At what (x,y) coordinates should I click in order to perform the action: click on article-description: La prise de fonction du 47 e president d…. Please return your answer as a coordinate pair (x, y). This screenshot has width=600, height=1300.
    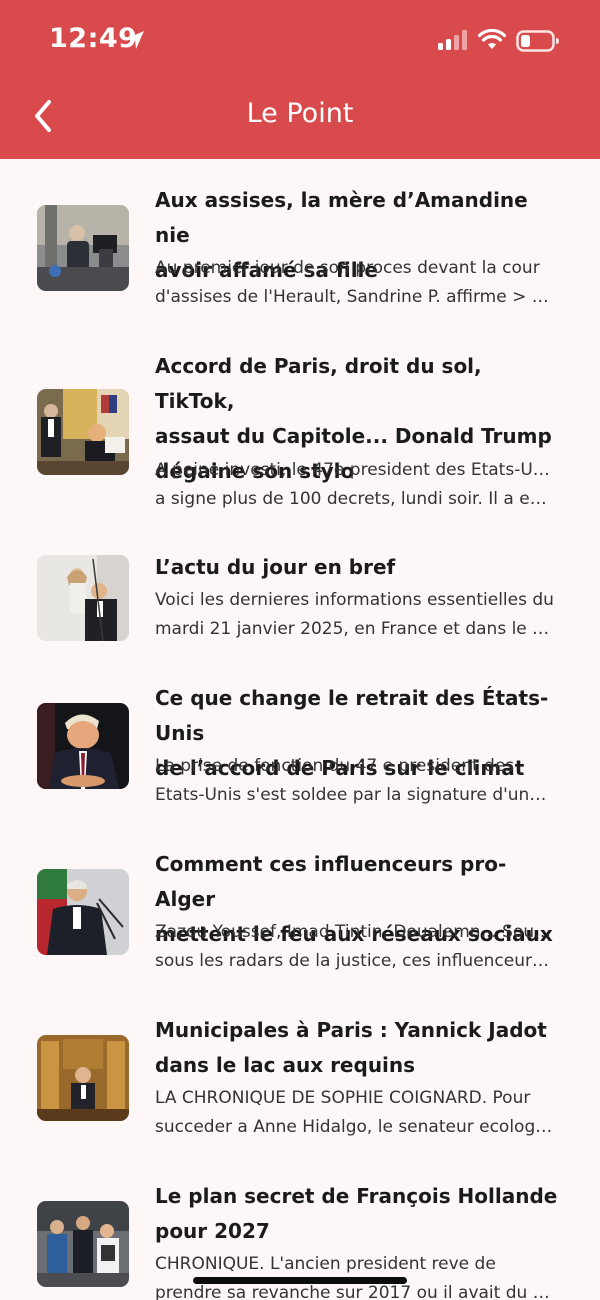
    Looking at the image, I should click on (355, 781).